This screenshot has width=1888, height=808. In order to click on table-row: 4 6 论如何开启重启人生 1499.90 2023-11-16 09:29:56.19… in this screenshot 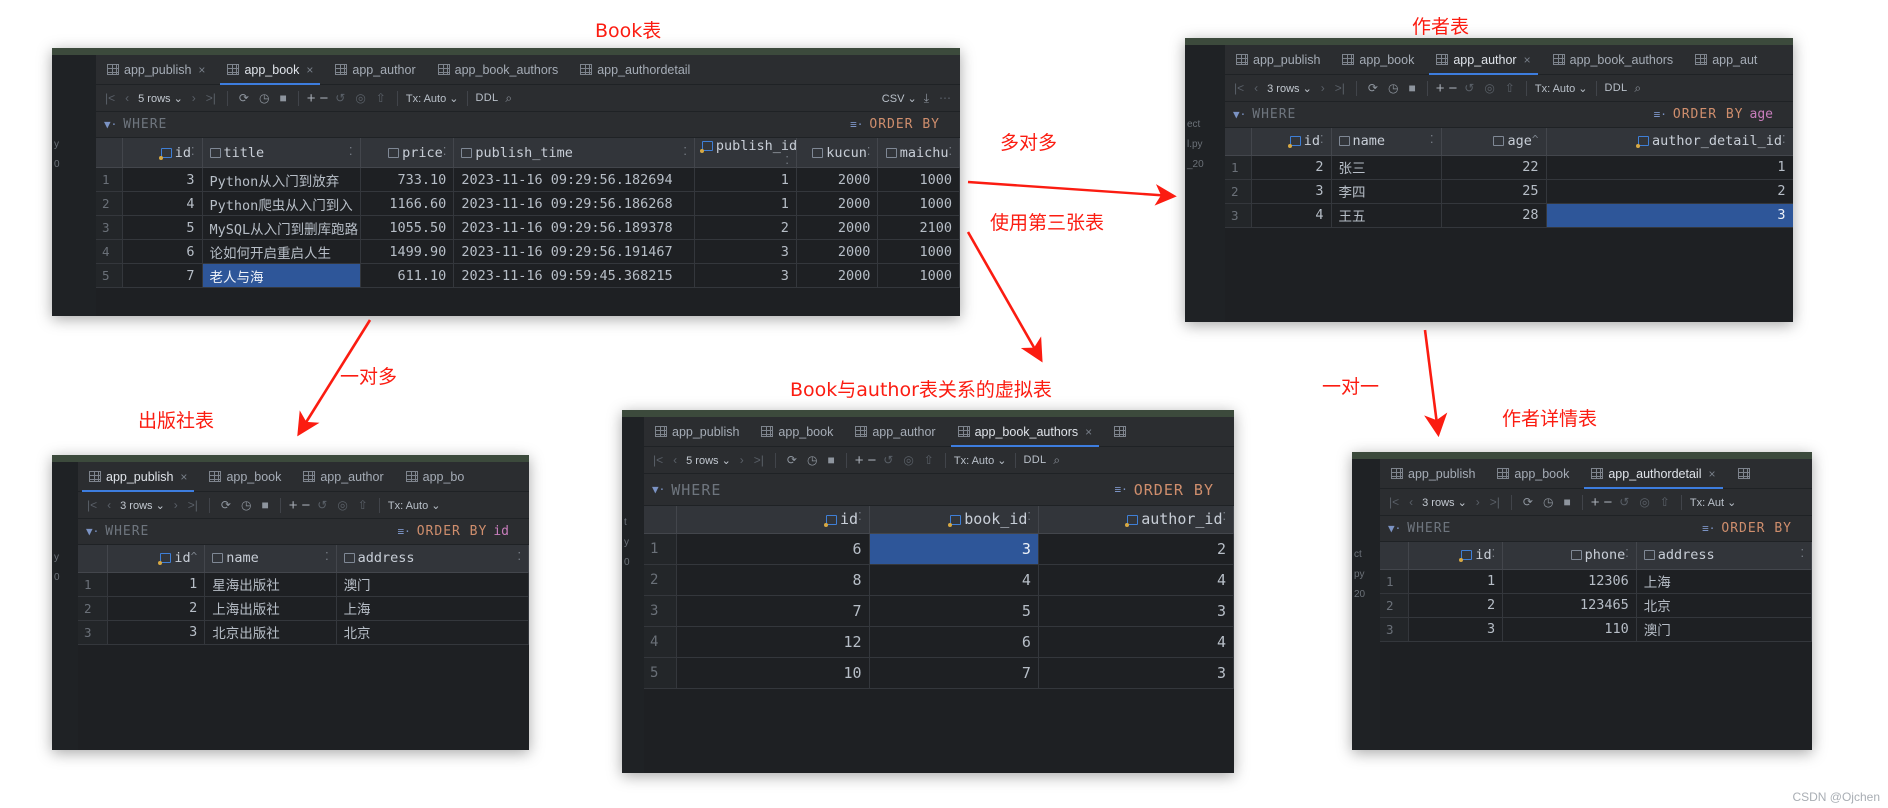, I will do `click(528, 251)`.